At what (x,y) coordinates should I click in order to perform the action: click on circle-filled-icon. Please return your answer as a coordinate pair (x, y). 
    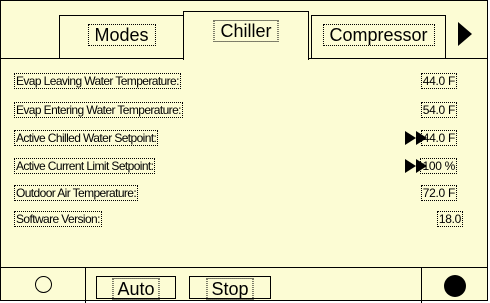
    Looking at the image, I should click on (455, 286).